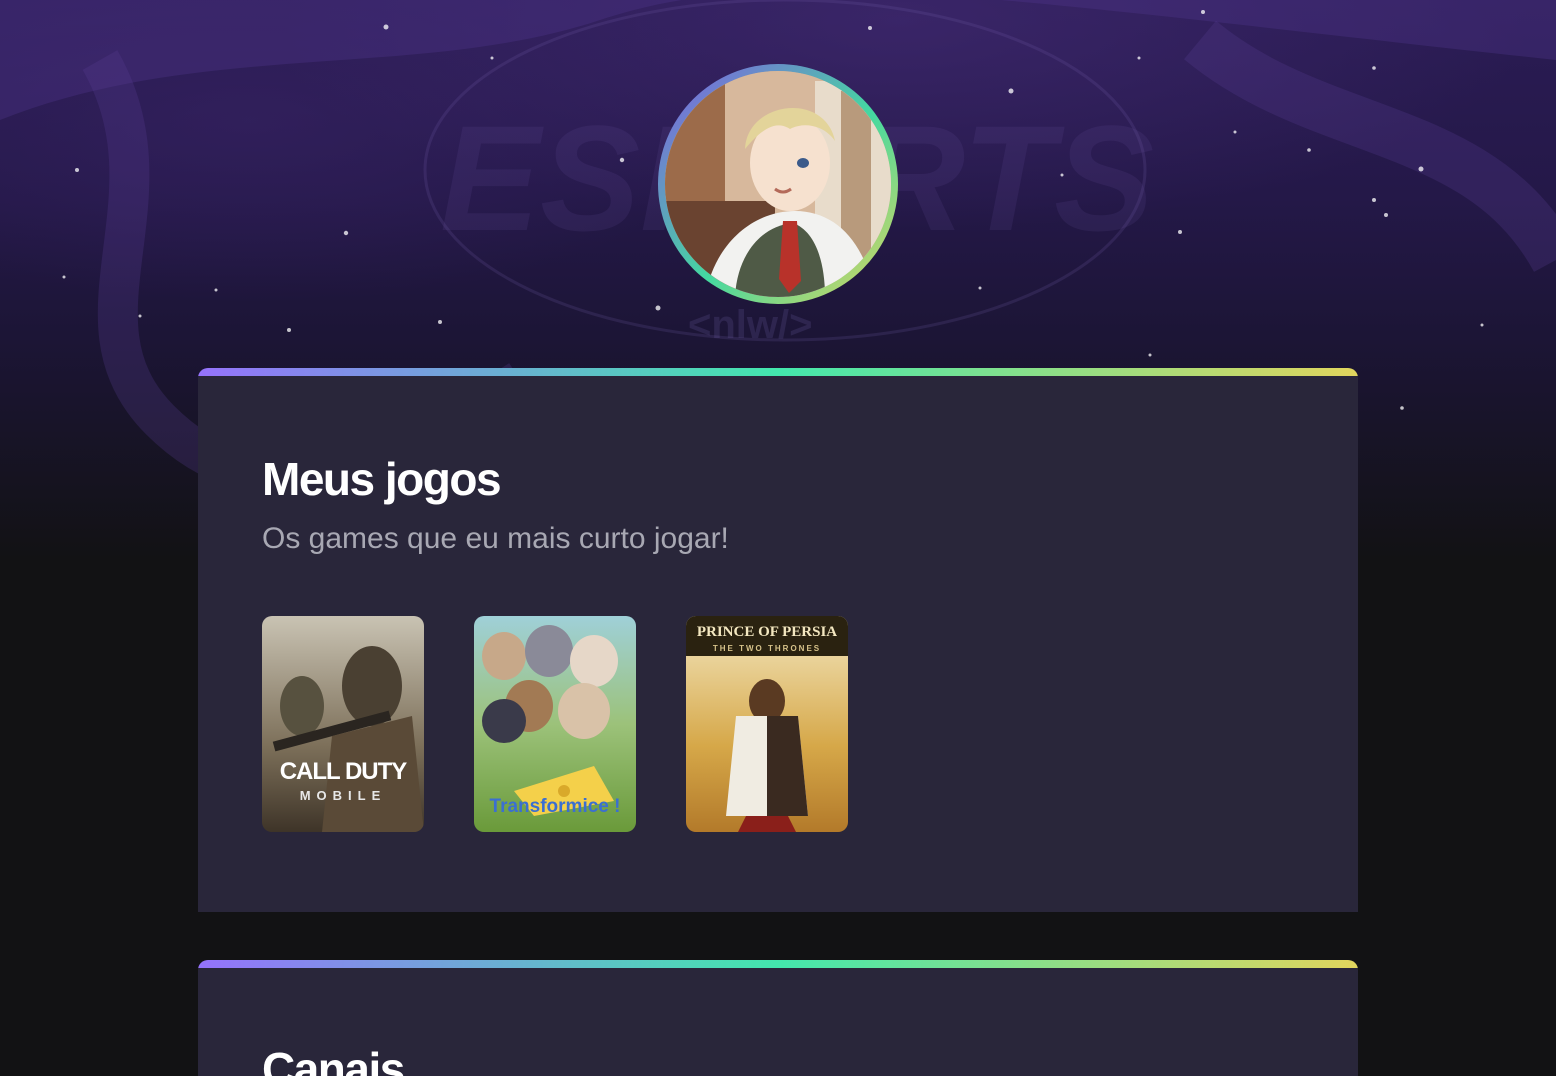 The height and width of the screenshot is (1076, 1556). I want to click on game-card-prince-of-persia: PRINCE OF PERSIA THE TWO THRONES, so click(767, 724).